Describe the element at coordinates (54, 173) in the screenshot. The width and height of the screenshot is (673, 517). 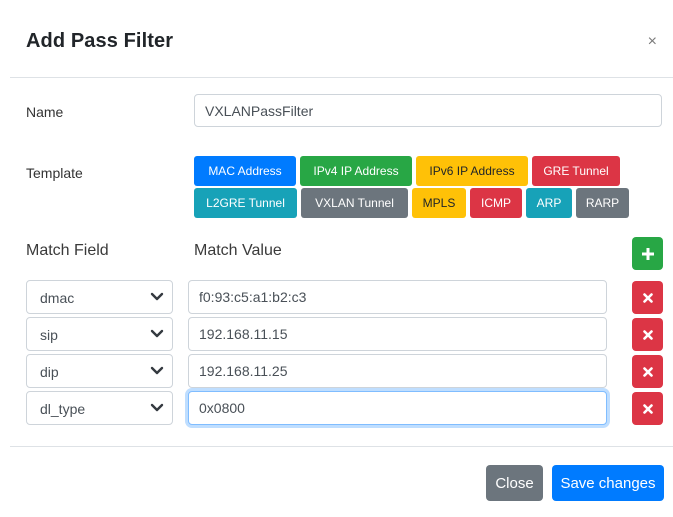
I see `template-label: Template` at that location.